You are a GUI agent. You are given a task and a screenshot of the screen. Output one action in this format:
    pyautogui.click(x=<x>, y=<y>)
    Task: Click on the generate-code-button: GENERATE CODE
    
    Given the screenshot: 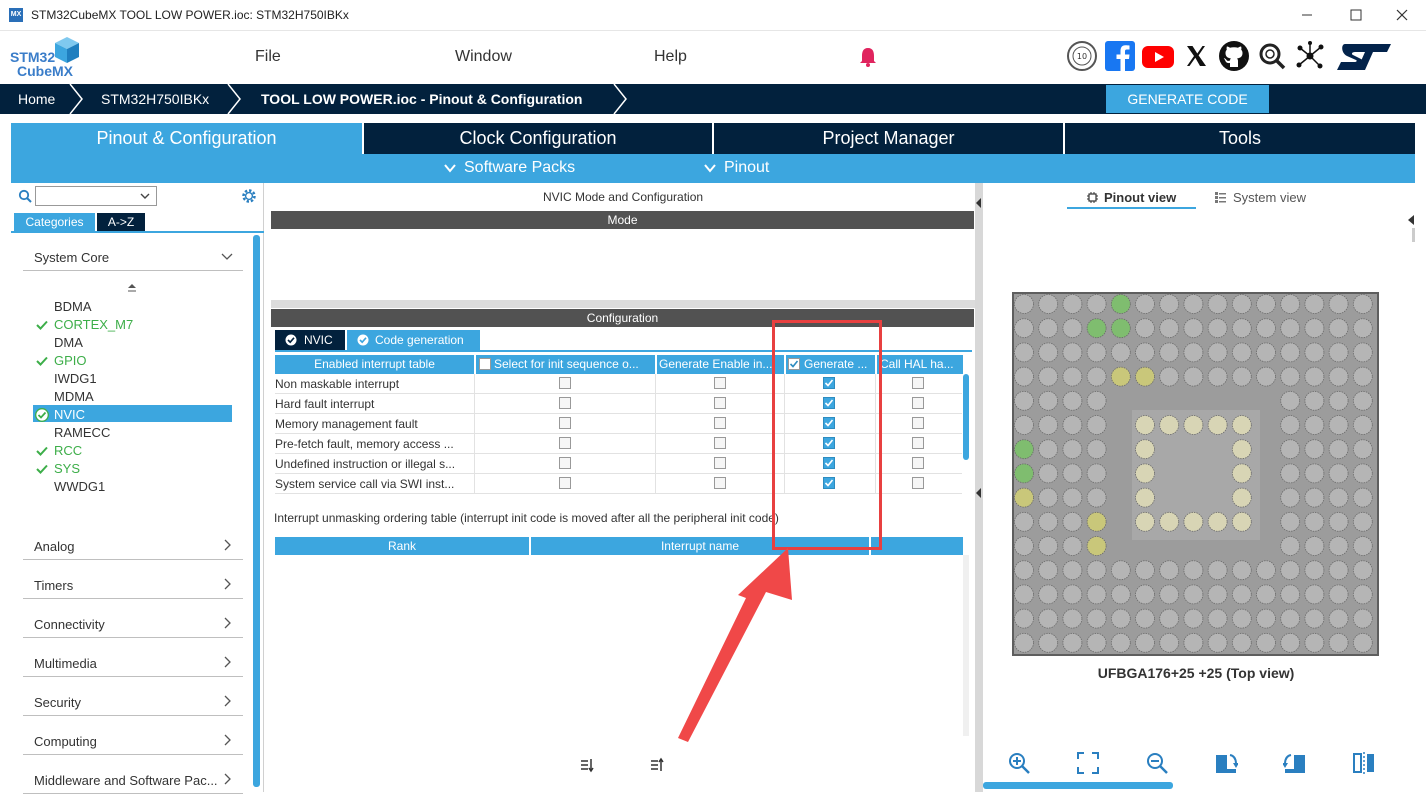 What is the action you would take?
    pyautogui.click(x=1187, y=99)
    